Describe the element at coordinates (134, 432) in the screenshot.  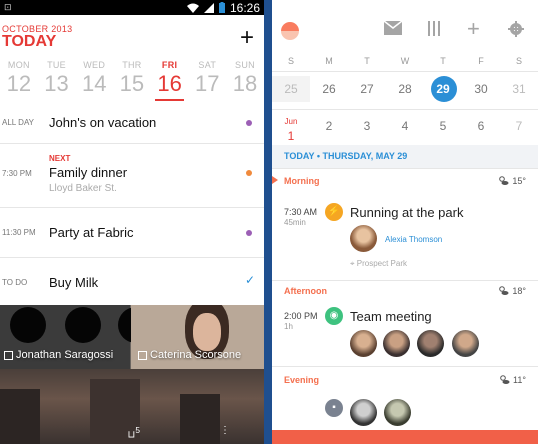
I see `inbox-badge: ⊔5` at that location.